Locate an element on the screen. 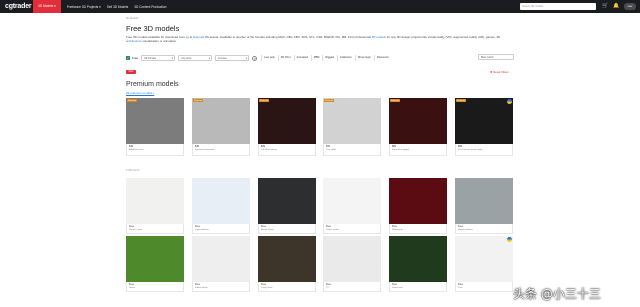  model-card: Free Light switches is located at coordinates (221, 206).